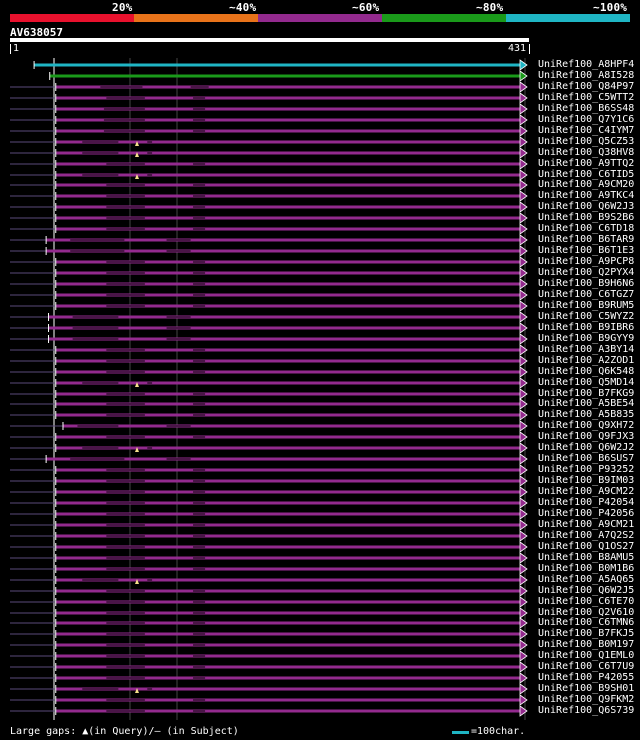  Describe the element at coordinates (586, 261) in the screenshot. I see `hit-label: UniRef100_A9PCP8` at that location.